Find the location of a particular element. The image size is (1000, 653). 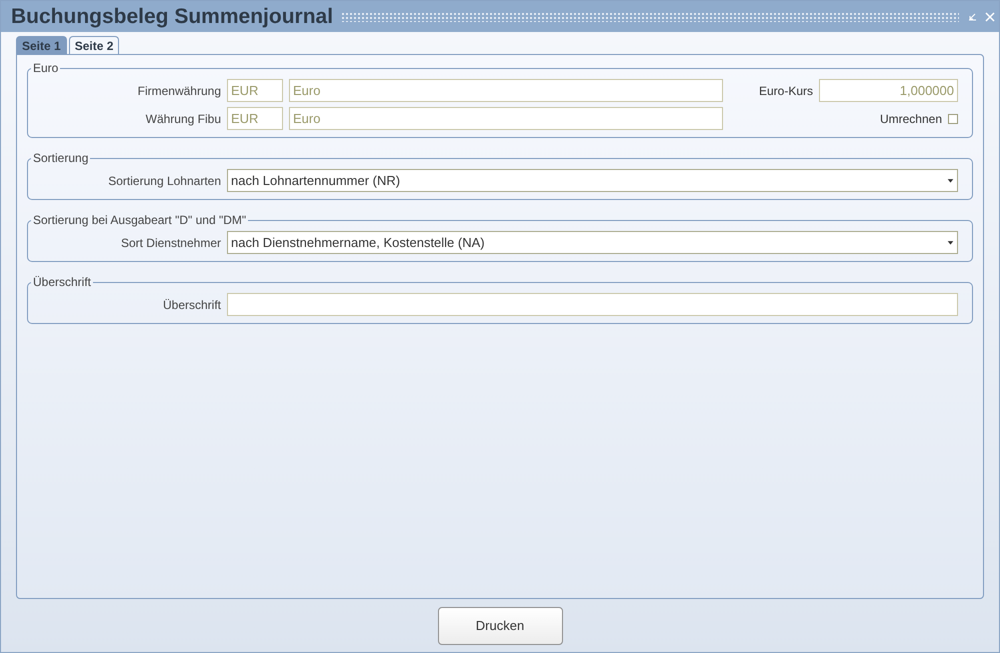

field-label: Überschrift is located at coordinates (191, 305).